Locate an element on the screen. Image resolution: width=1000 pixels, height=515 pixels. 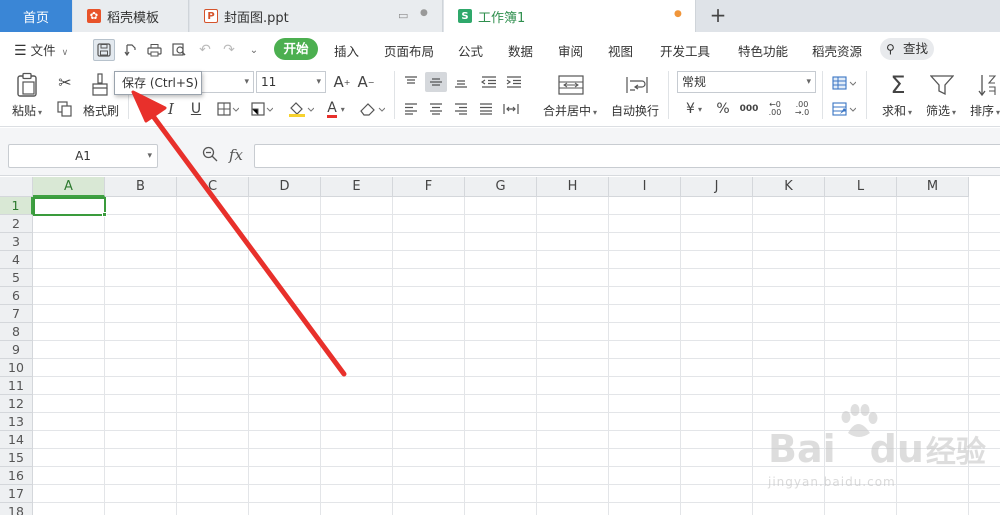
borders-button is located at coordinates (228, 109).